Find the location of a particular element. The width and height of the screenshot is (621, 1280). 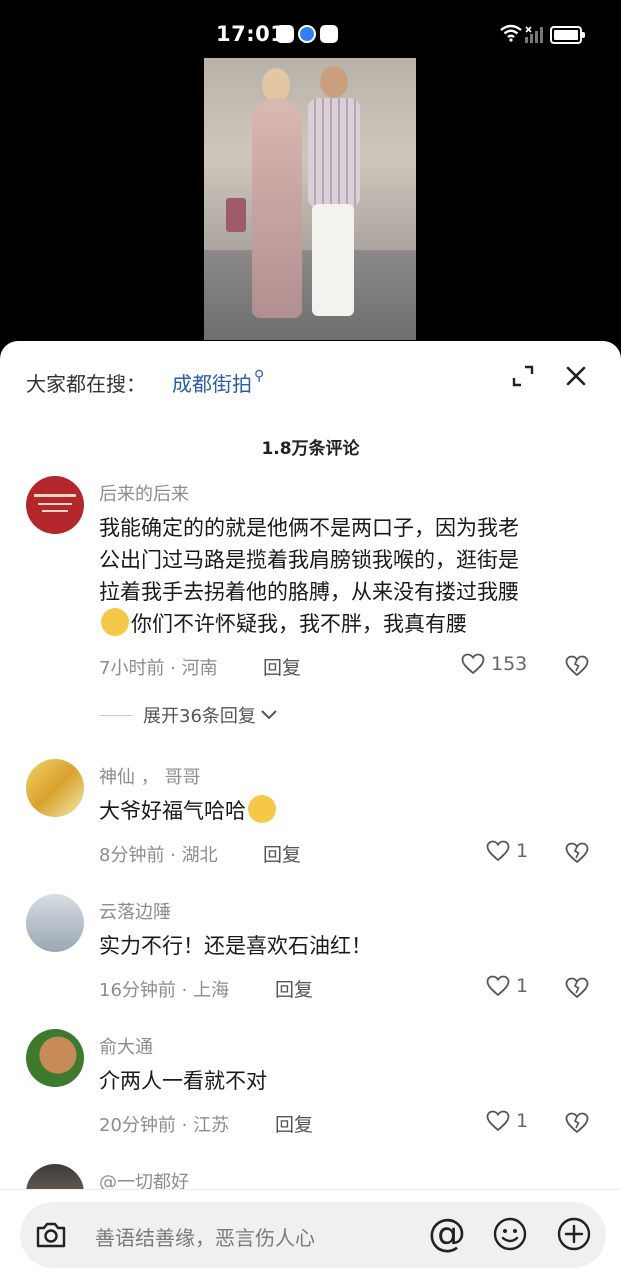

video-thumbnail is located at coordinates (310, 199).